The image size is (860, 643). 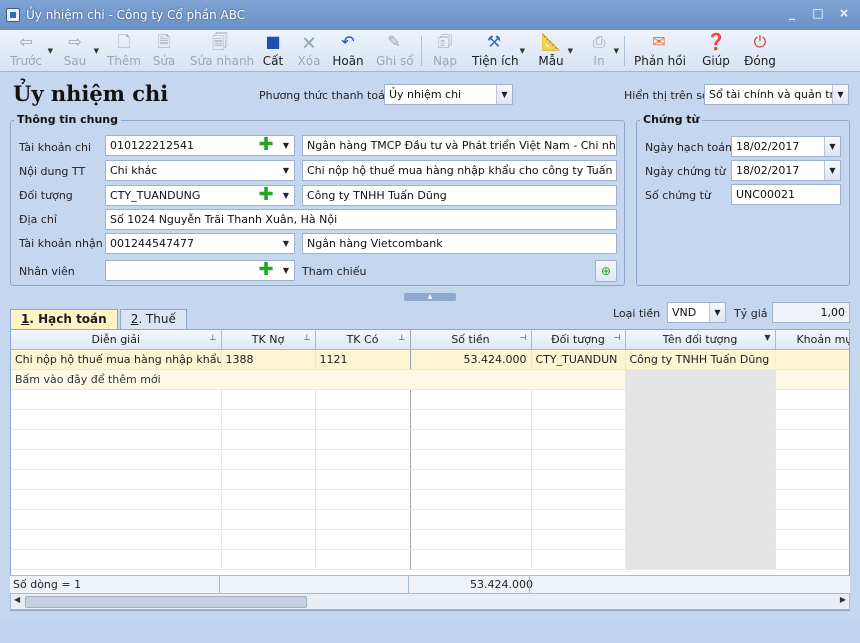 What do you see at coordinates (166, 602) in the screenshot?
I see `scroll-thumb` at bounding box center [166, 602].